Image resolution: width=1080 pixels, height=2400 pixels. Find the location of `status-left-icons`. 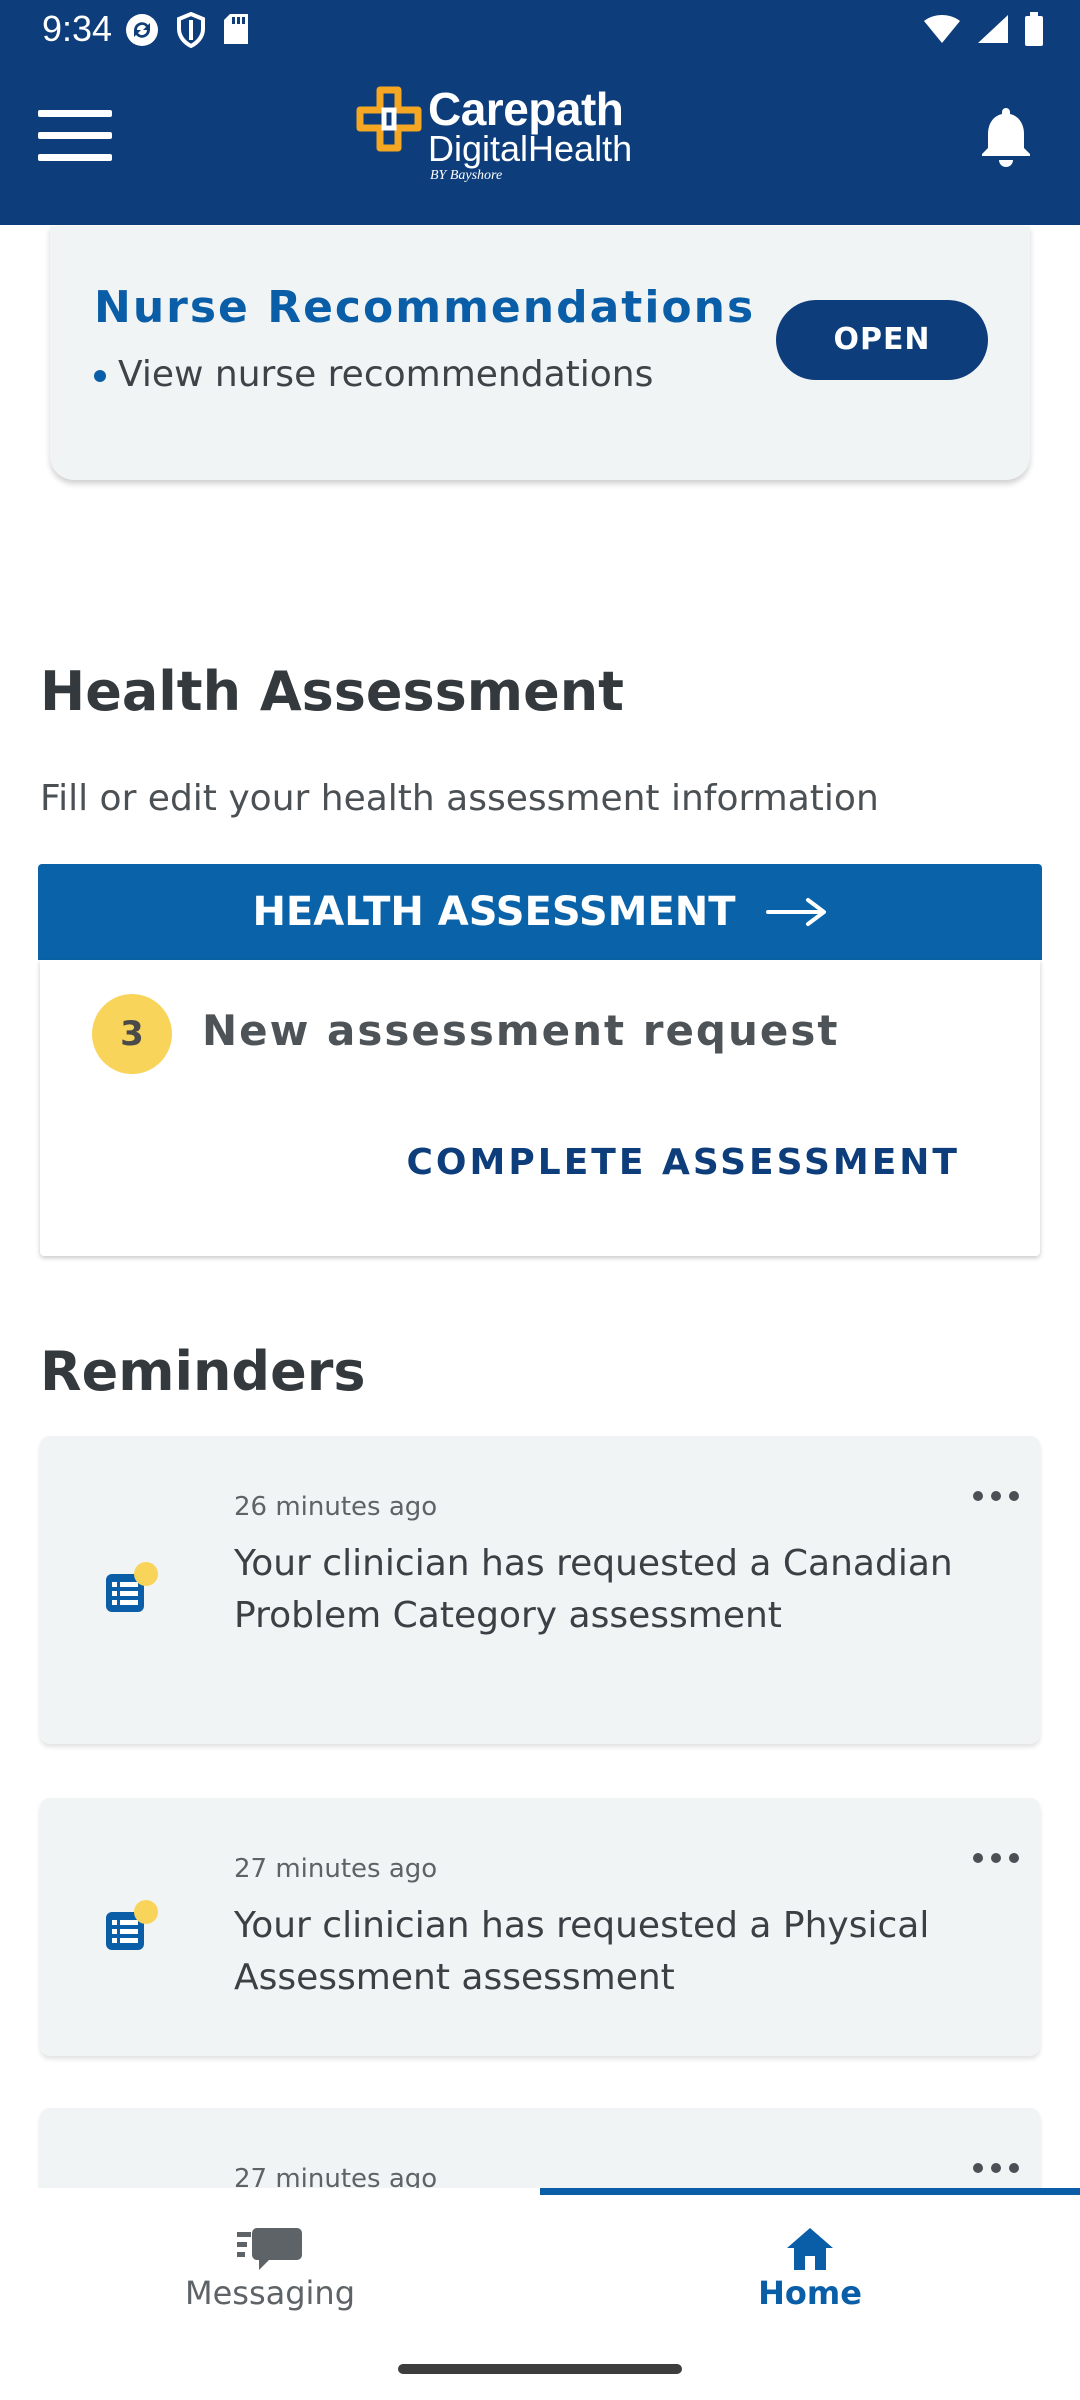

status-left-icons is located at coordinates (187, 30).